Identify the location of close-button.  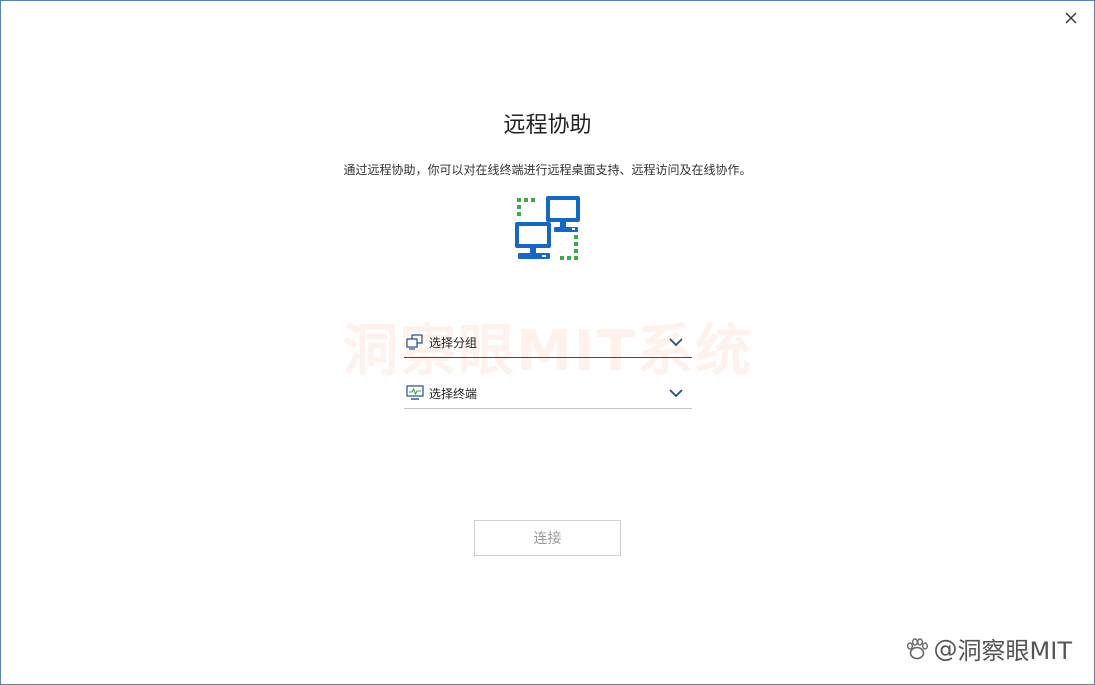
(1071, 18).